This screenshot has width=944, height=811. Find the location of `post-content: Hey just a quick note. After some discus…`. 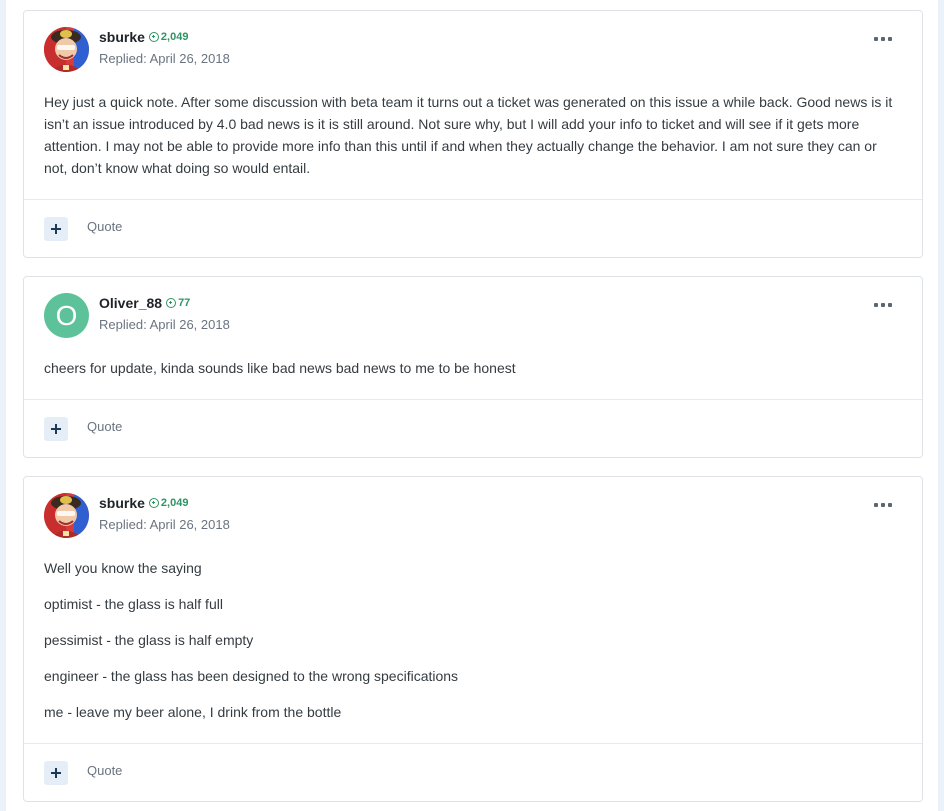

post-content: Hey just a quick note. After some discus… is located at coordinates (473, 128).